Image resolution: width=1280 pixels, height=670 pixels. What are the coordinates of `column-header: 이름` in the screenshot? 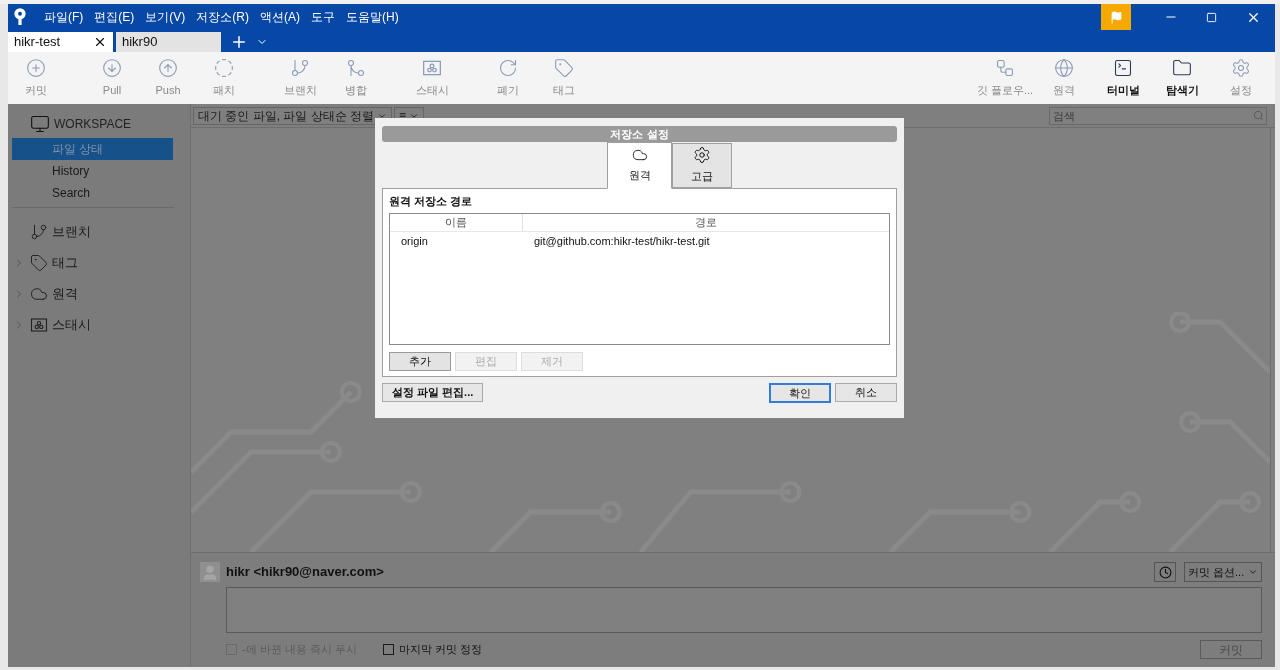 It's located at (456, 222).